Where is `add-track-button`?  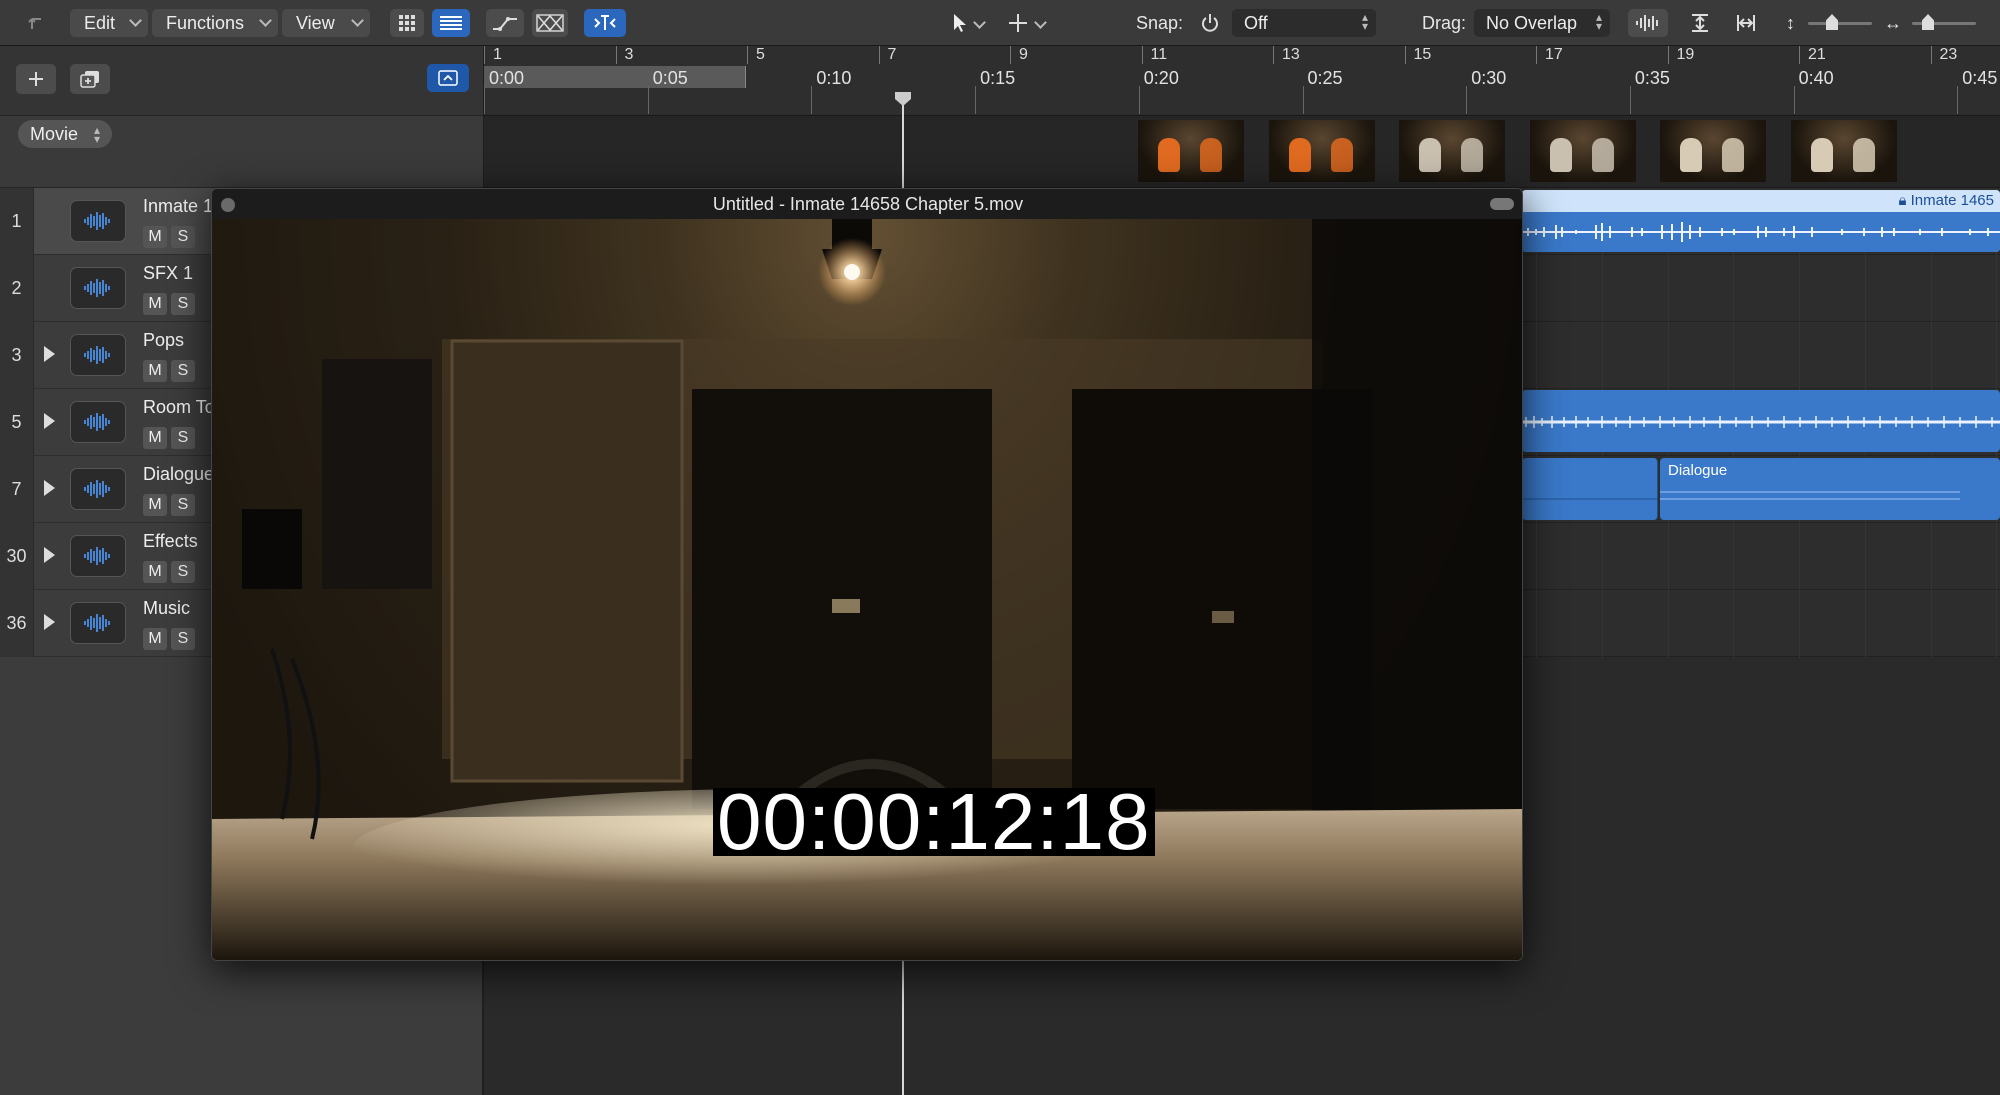 add-track-button is located at coordinates (36, 79).